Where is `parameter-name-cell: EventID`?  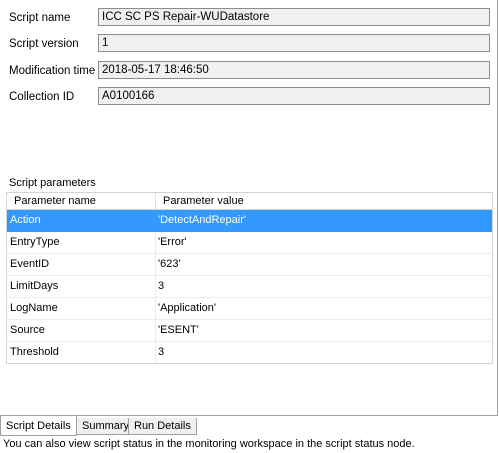
parameter-name-cell: EventID is located at coordinates (81, 264).